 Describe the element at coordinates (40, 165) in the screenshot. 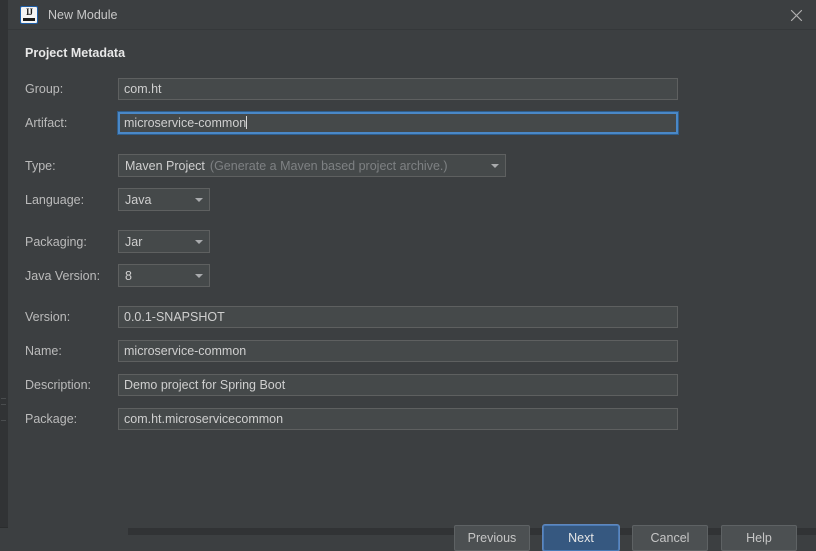

I see `type-label: Type:` at that location.